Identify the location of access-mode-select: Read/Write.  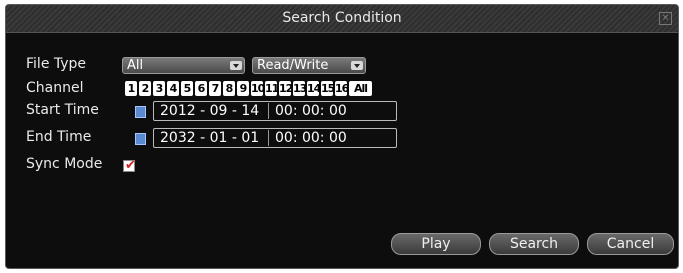
(309, 65).